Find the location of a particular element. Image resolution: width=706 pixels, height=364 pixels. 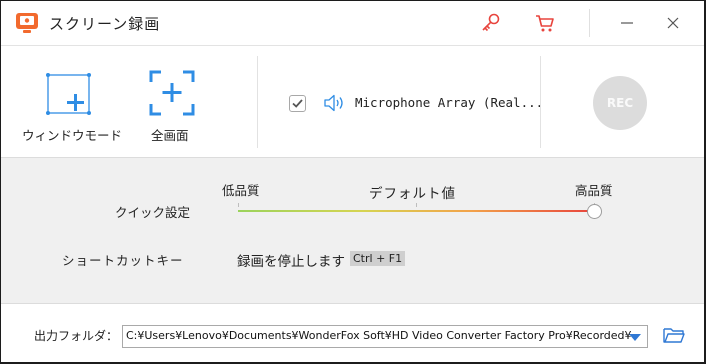

window-mode-label: ウィンドウモード is located at coordinates (72, 134).